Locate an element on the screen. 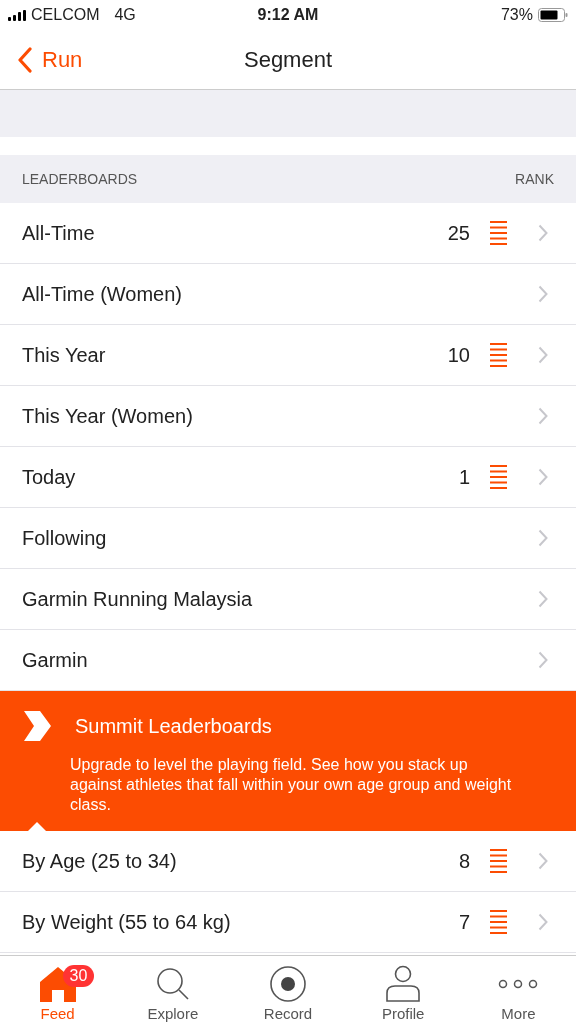  pointer-notch is located at coordinates (37, 826).